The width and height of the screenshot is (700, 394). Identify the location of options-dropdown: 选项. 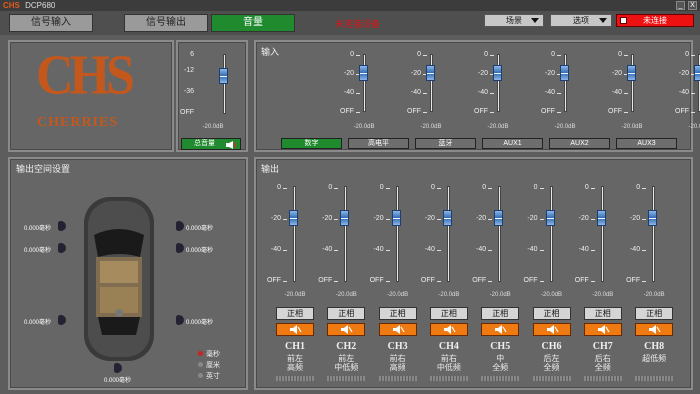
(581, 20).